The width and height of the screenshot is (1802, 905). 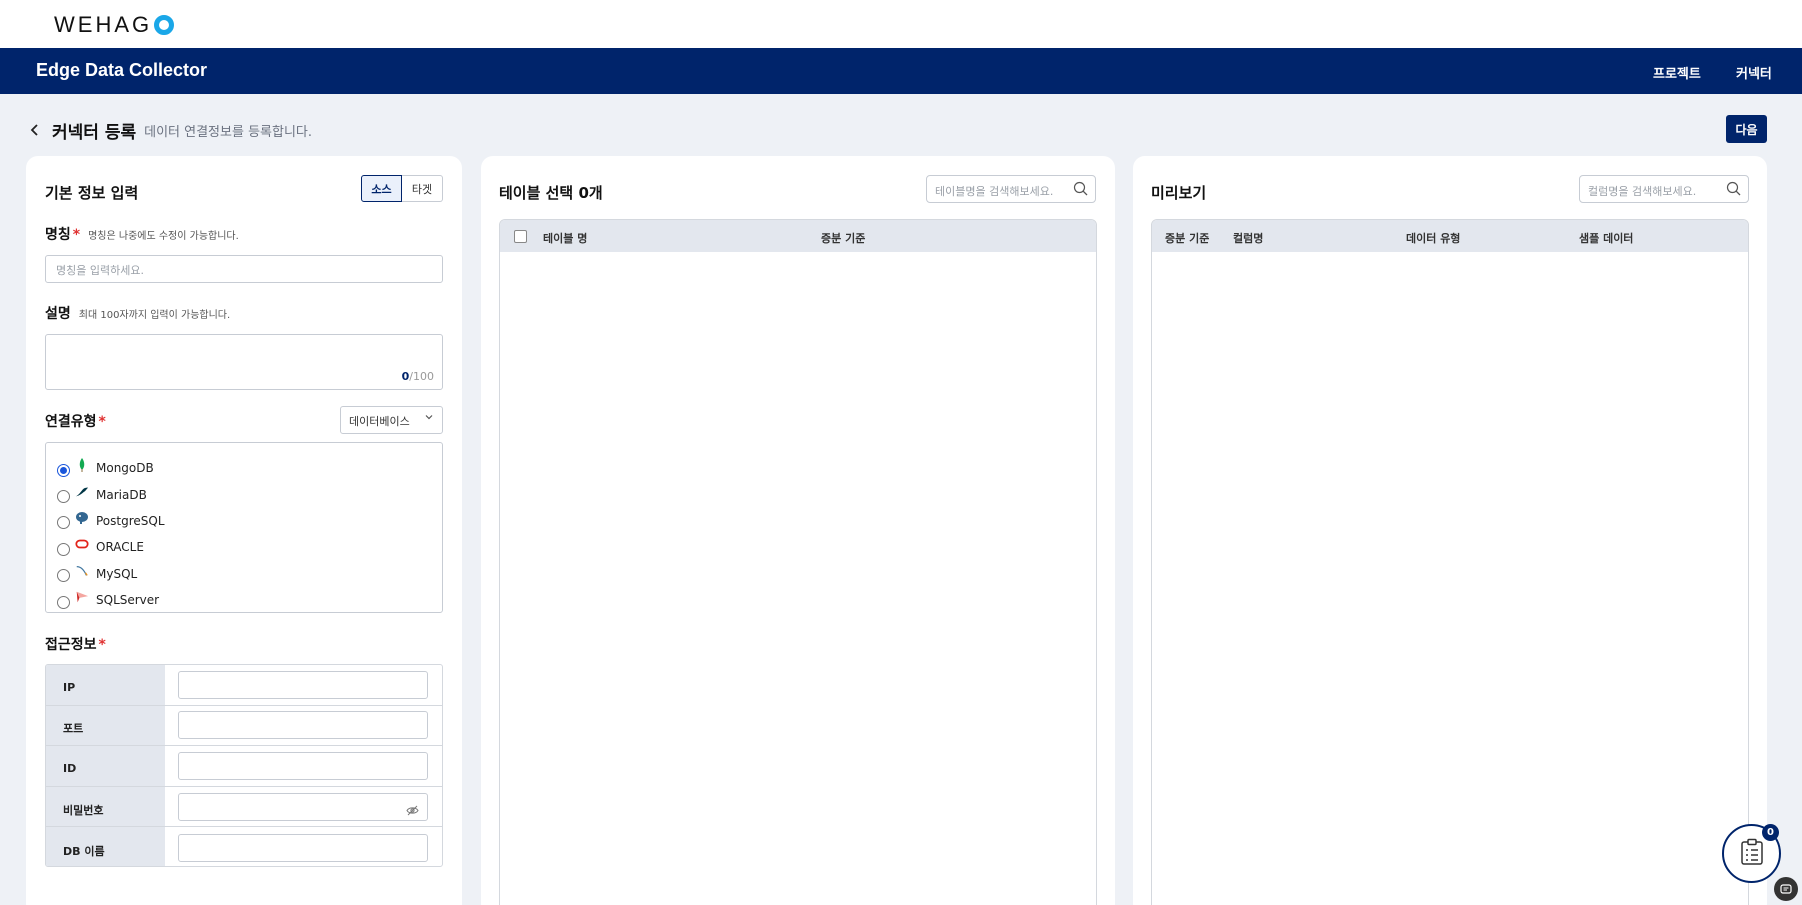 What do you see at coordinates (154, 315) in the screenshot?
I see `description-hint: 최대 100자까지 입력이 가능합니다.` at bounding box center [154, 315].